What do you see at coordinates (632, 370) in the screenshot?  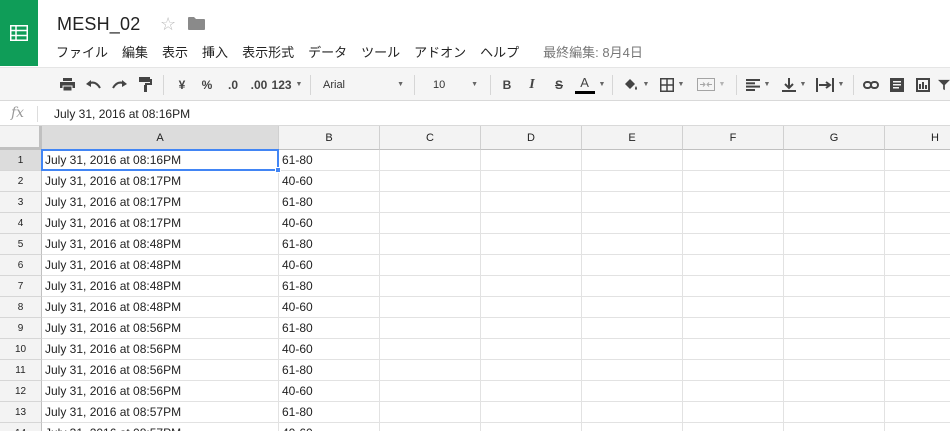 I see `cell-e11` at bounding box center [632, 370].